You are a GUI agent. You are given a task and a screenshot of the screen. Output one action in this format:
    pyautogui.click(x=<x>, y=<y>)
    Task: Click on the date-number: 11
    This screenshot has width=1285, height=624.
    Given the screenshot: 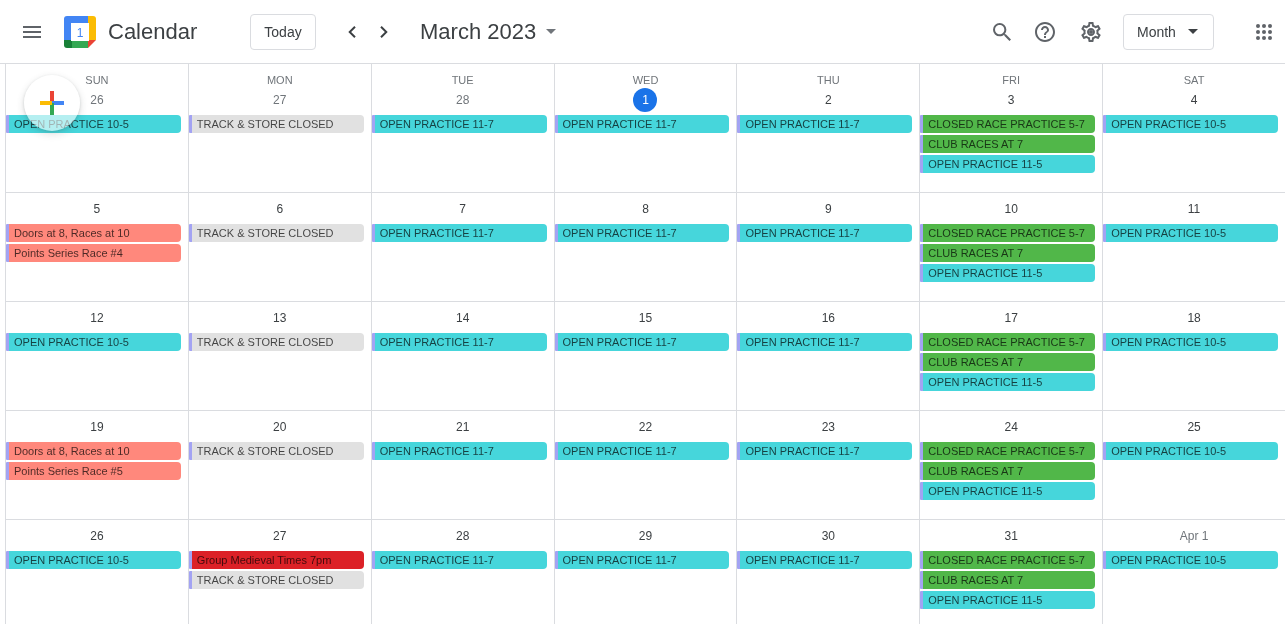 What is the action you would take?
    pyautogui.click(x=1194, y=209)
    